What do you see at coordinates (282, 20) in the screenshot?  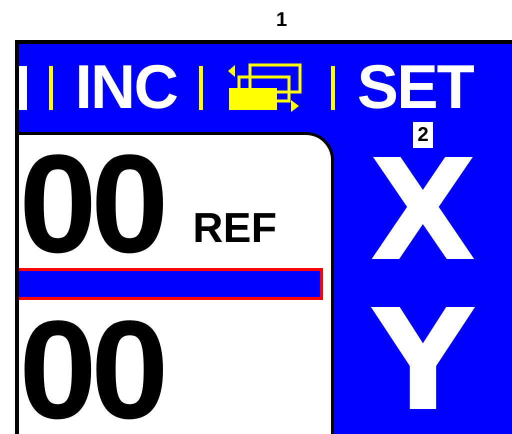 I see `callout-number: 1` at bounding box center [282, 20].